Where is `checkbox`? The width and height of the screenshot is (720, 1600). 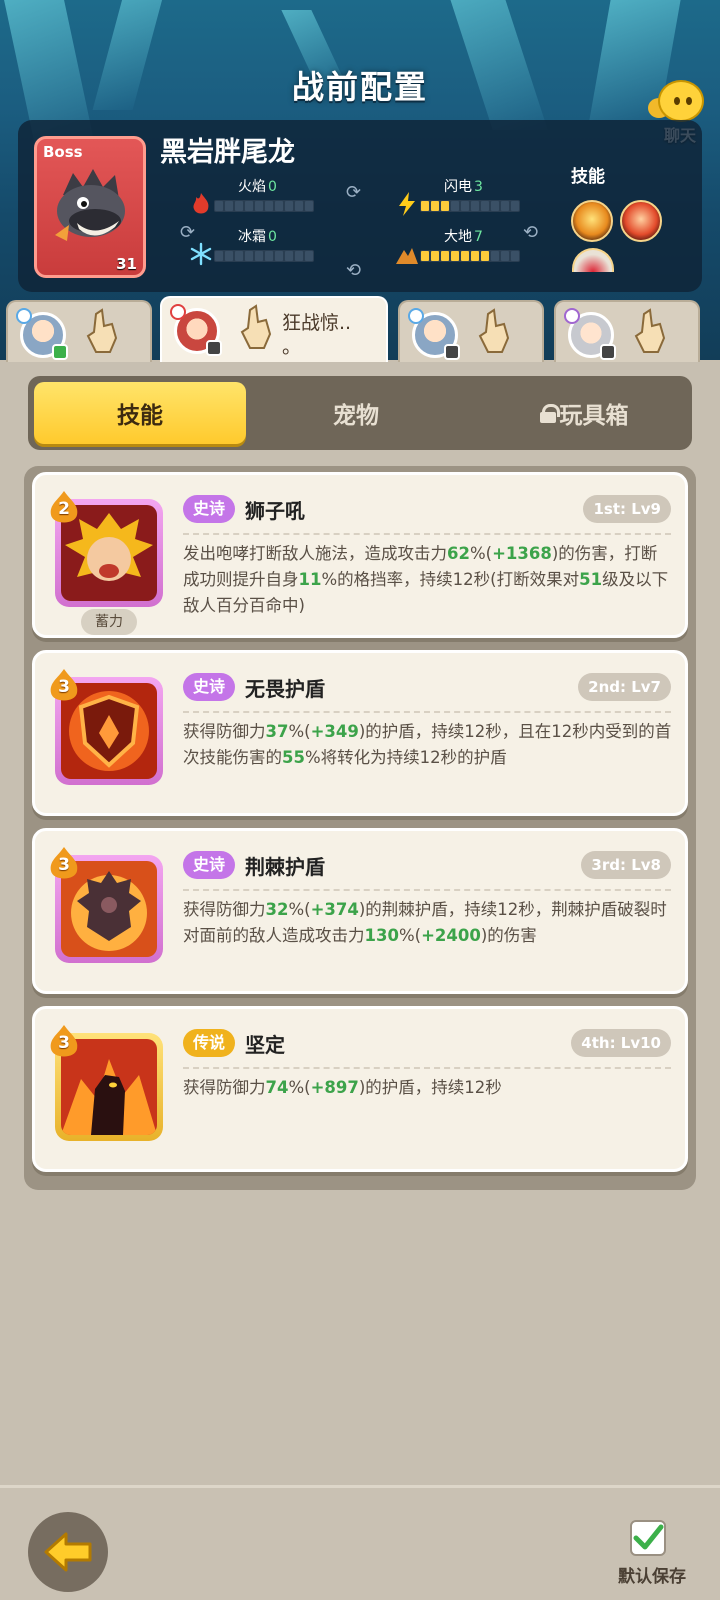
checkbox is located at coordinates (648, 1538).